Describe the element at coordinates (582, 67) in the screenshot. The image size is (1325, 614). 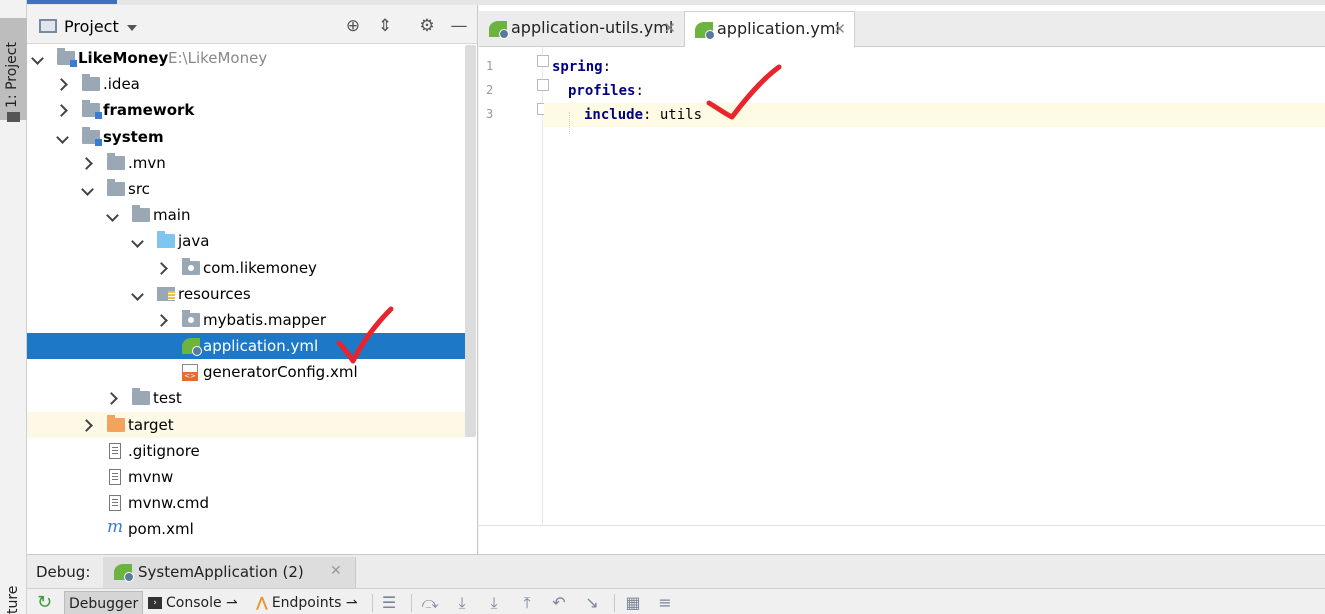
I see `code-line-1: spring:` at that location.